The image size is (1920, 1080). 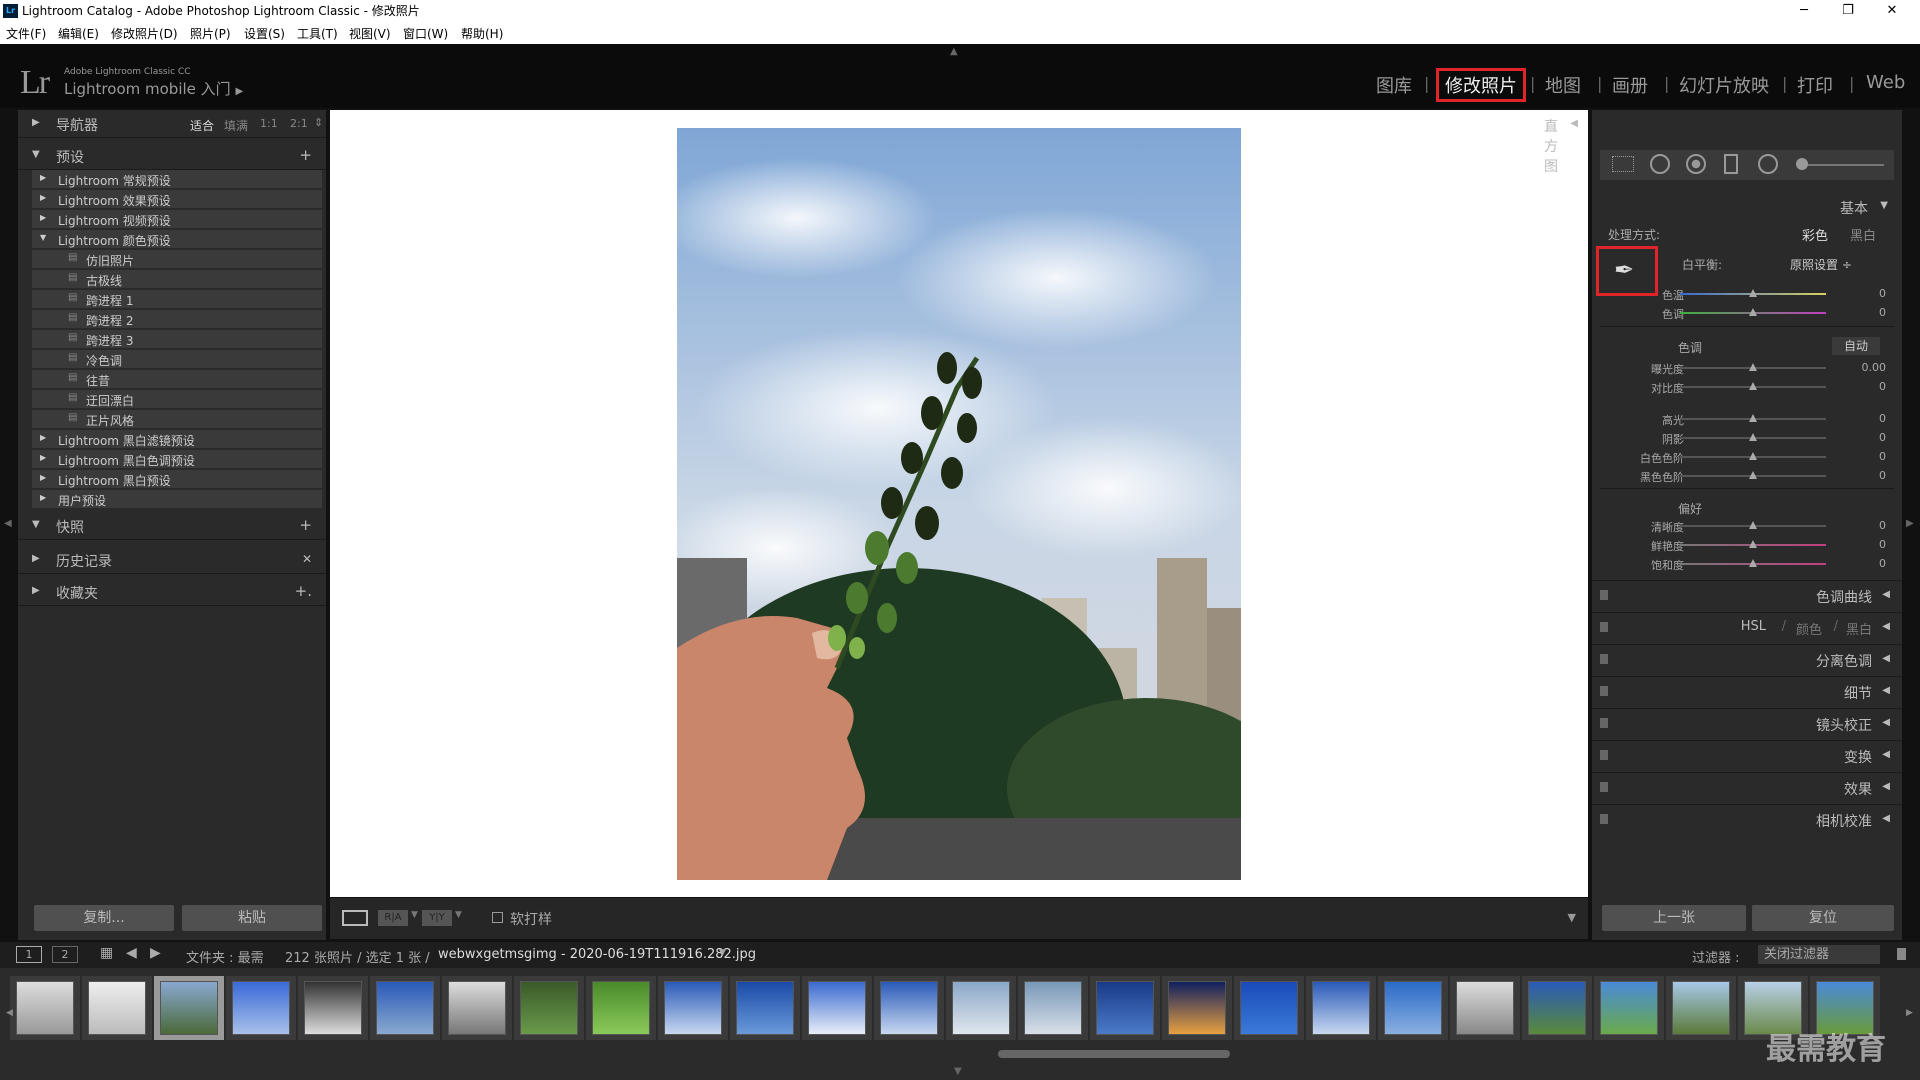 I want to click on bw-tab: 黑白, so click(x=1859, y=628).